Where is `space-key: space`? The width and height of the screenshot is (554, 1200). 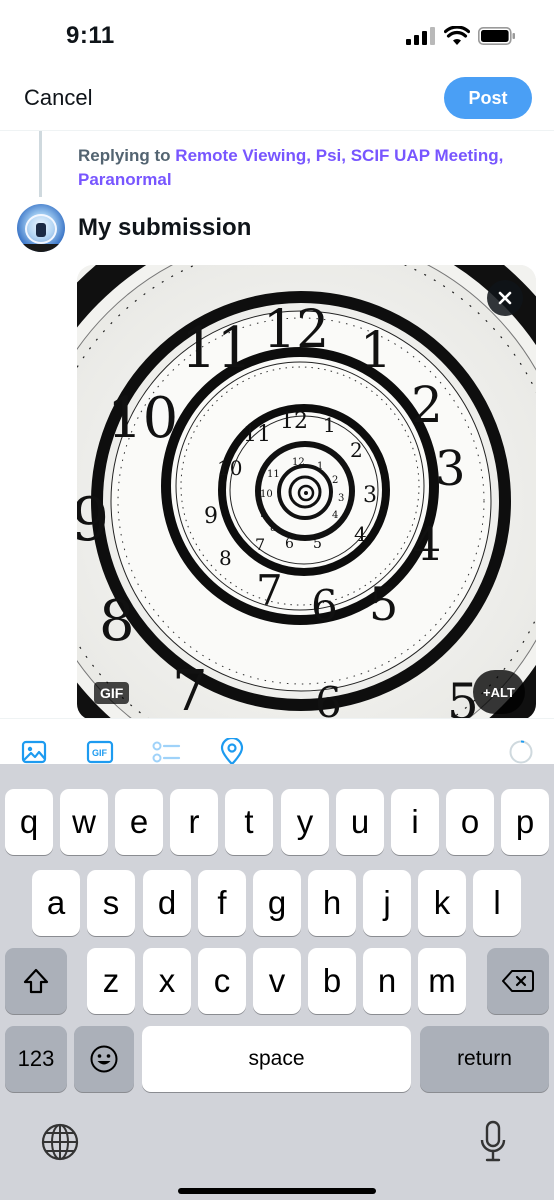
space-key: space is located at coordinates (276, 1059).